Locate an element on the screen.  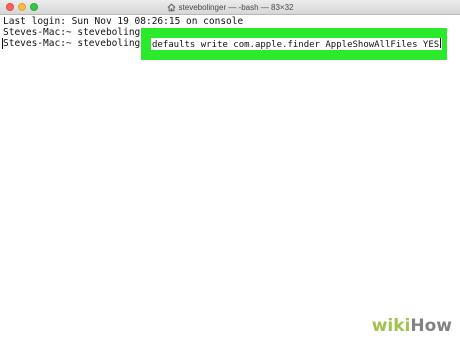
window-title-group: stevebolinger — -bash — 83×32 is located at coordinates (230, 7).